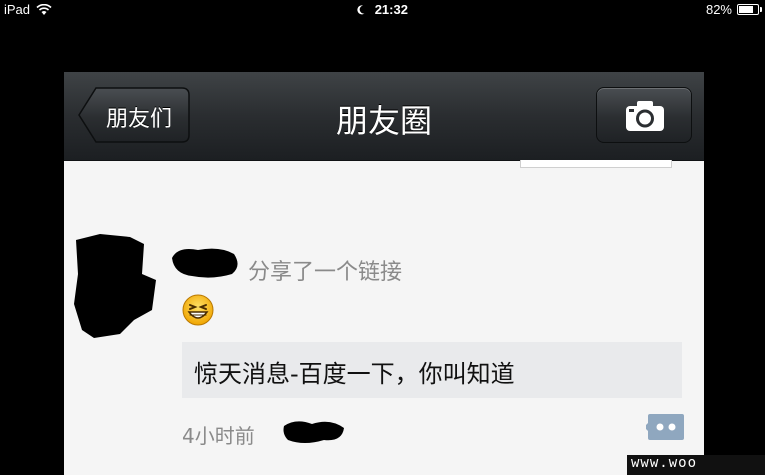 The height and width of the screenshot is (475, 765). What do you see at coordinates (391, 9) in the screenshot?
I see `clock: 21:32` at bounding box center [391, 9].